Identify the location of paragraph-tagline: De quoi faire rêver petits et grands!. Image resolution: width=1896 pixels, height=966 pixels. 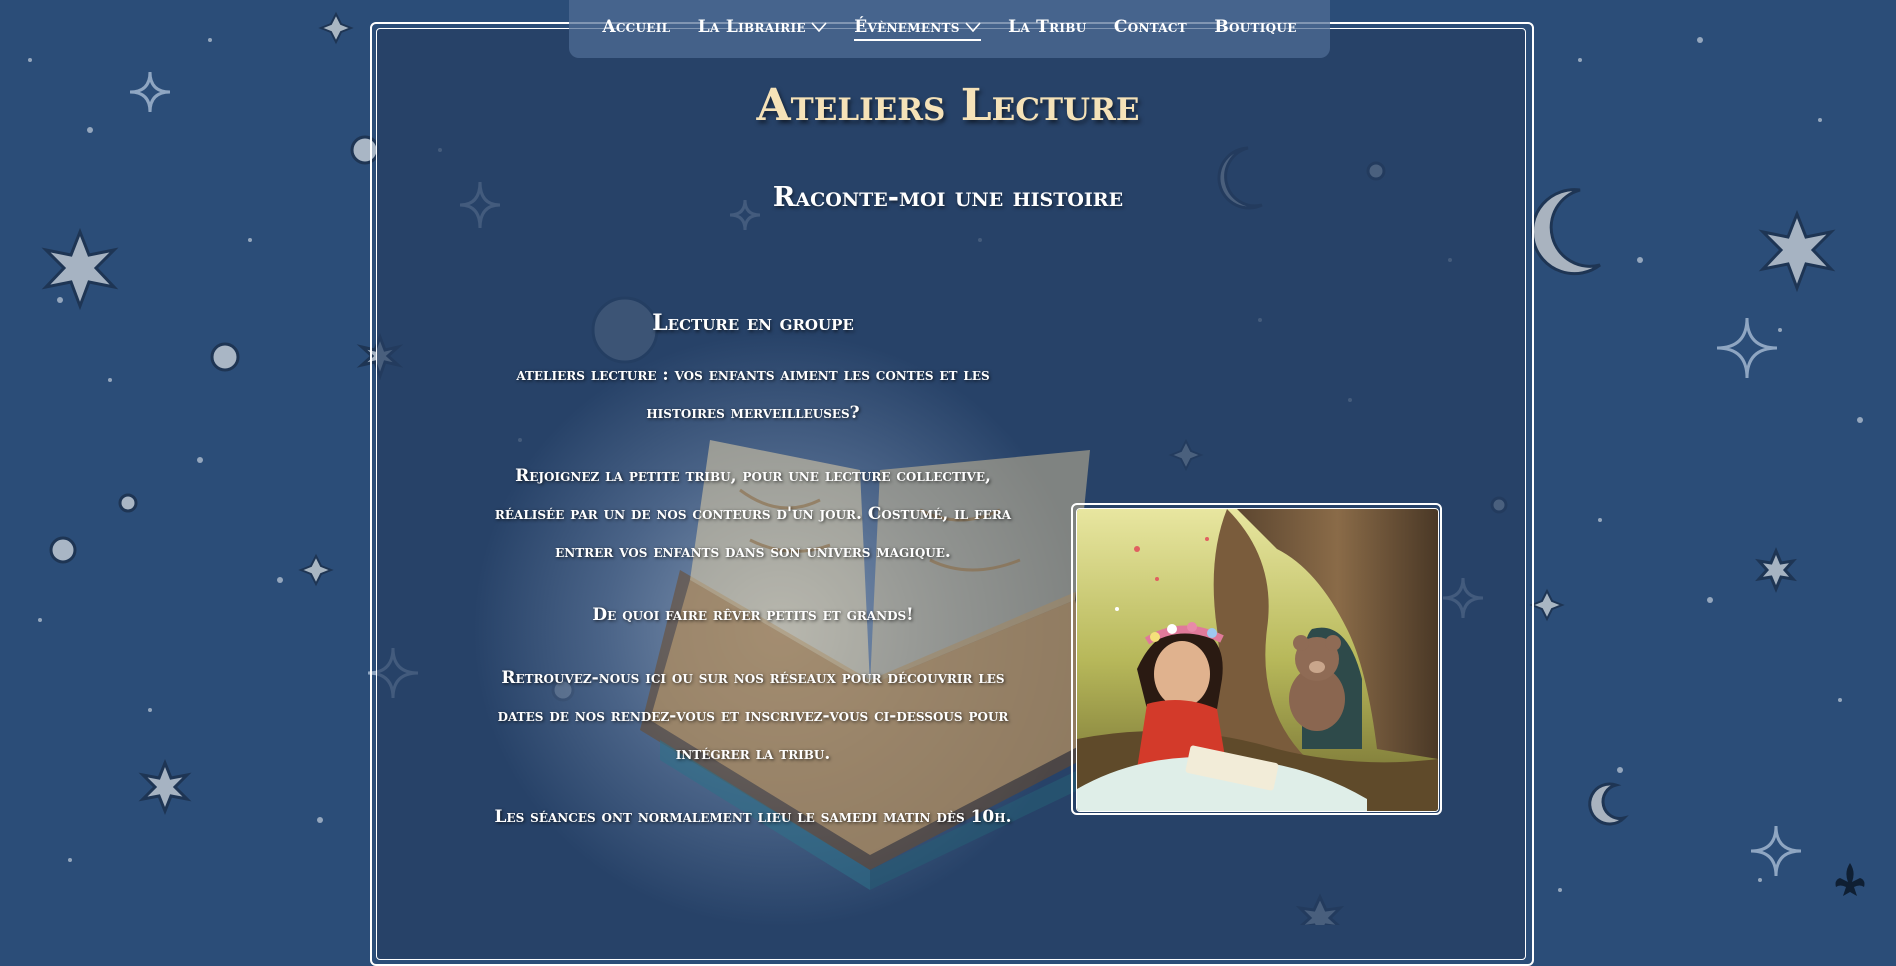
(753, 615).